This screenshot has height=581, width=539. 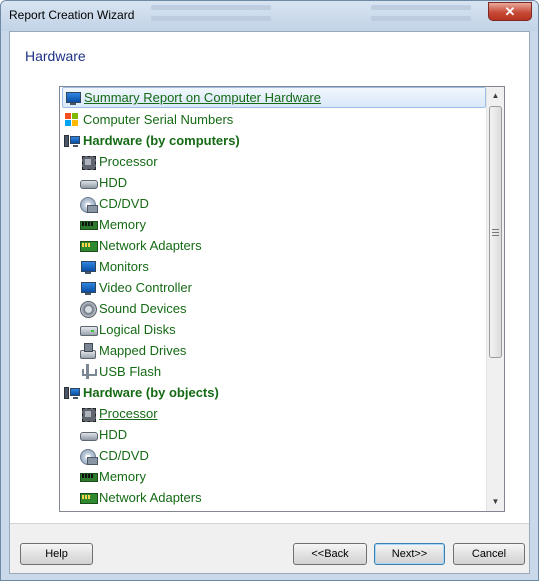 I want to click on next-button: Next>>, so click(x=409, y=554).